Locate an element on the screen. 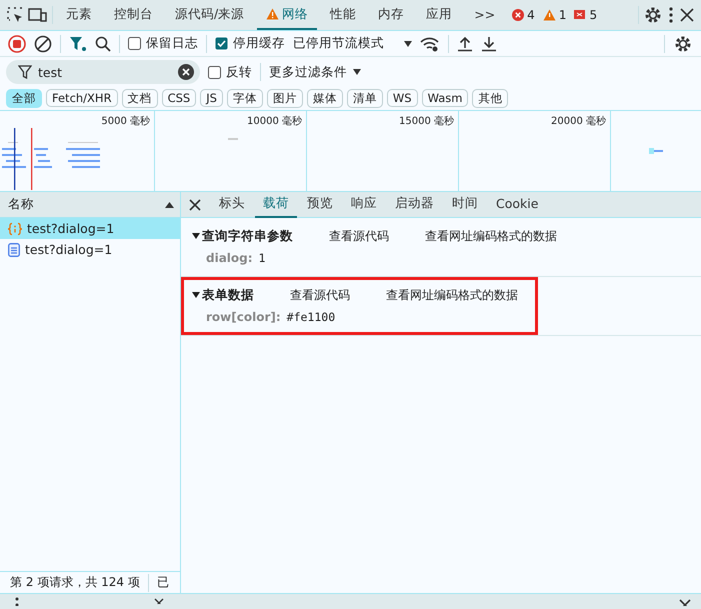 The height and width of the screenshot is (609, 701). transferred-summary: 已 is located at coordinates (162, 582).